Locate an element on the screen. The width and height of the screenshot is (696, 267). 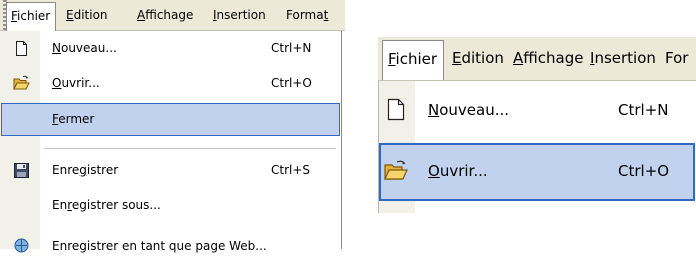
save-web-icon is located at coordinates (21, 245).